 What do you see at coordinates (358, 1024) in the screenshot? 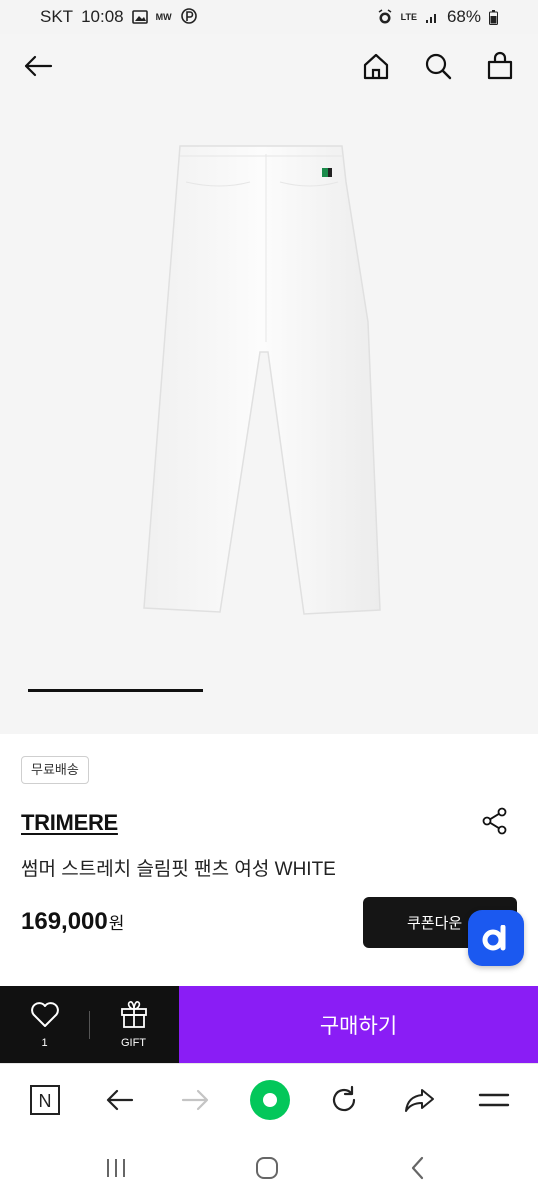
I see `buy-now-button: 구매하기` at bounding box center [358, 1024].